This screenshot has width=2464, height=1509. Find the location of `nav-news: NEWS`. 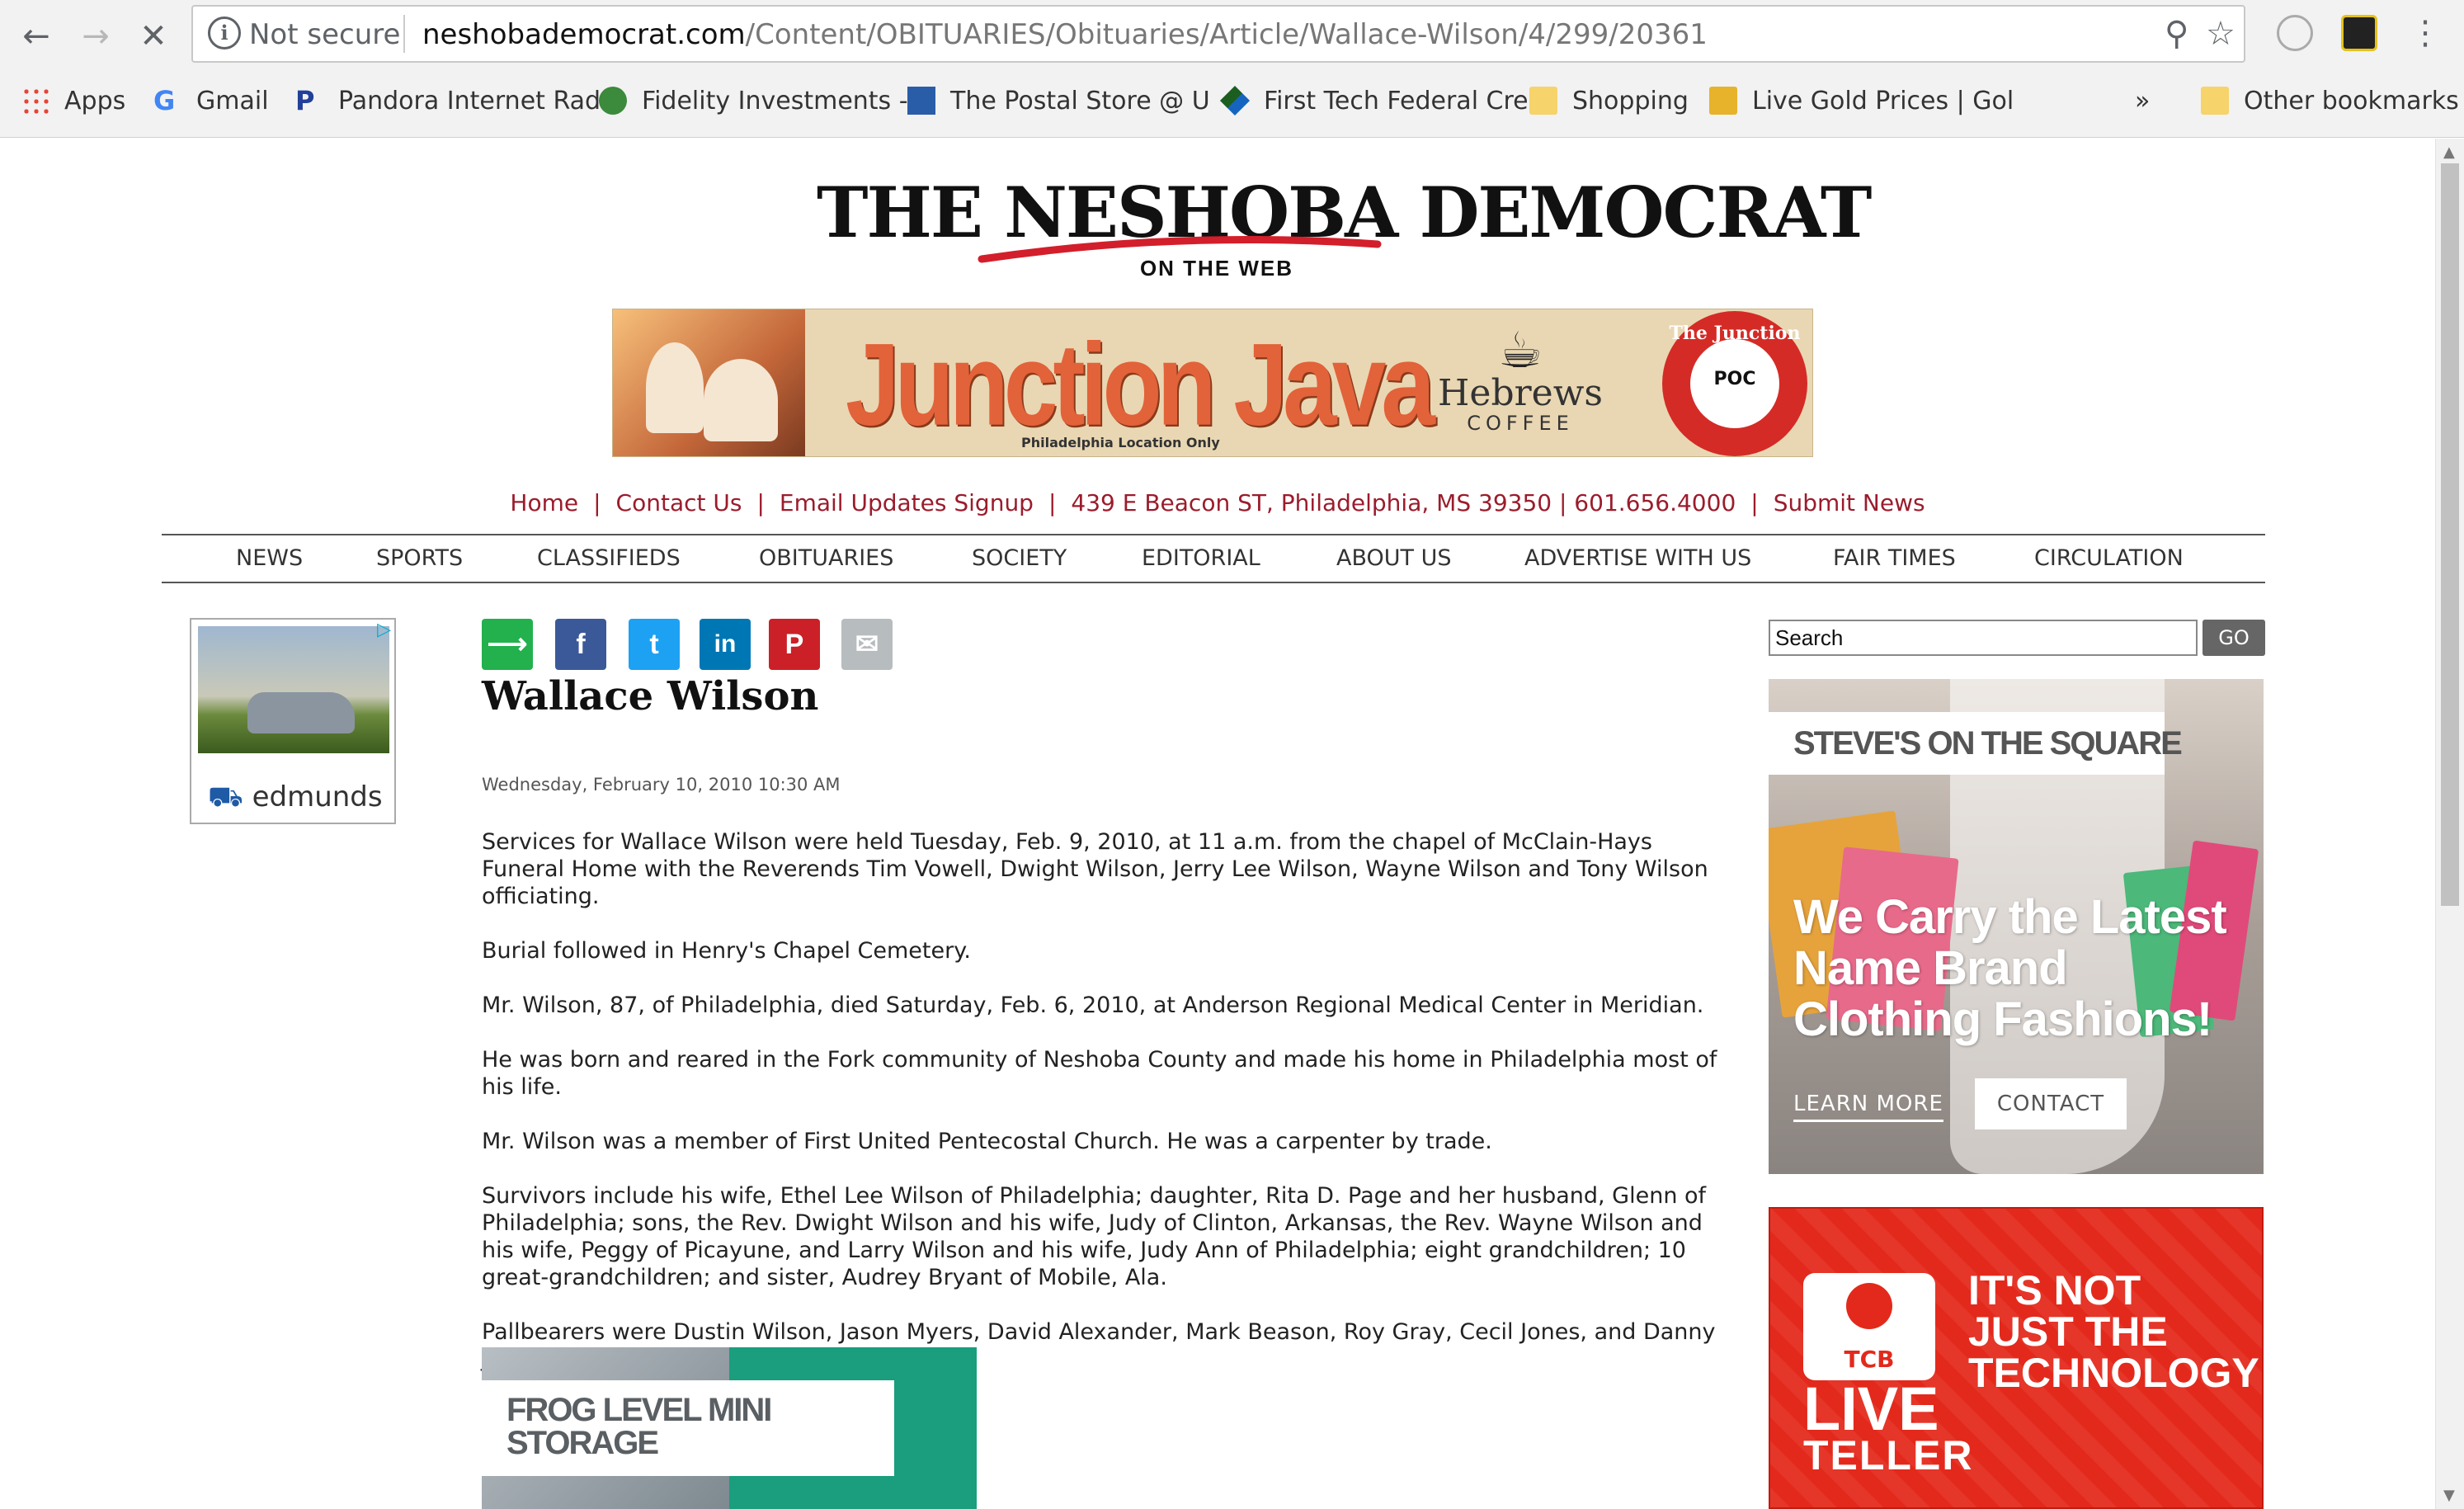

nav-news: NEWS is located at coordinates (269, 558).